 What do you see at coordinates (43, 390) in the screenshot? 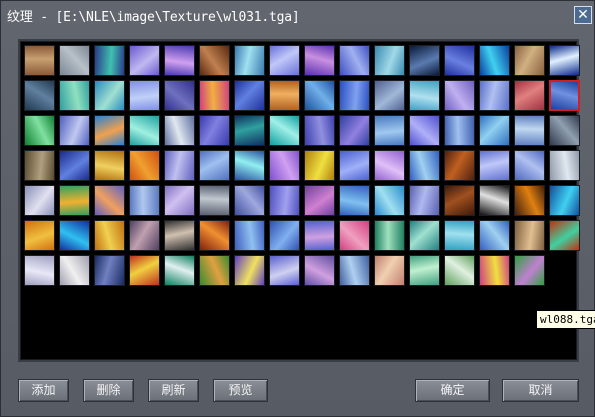
I see `add-button: 添加` at bounding box center [43, 390].